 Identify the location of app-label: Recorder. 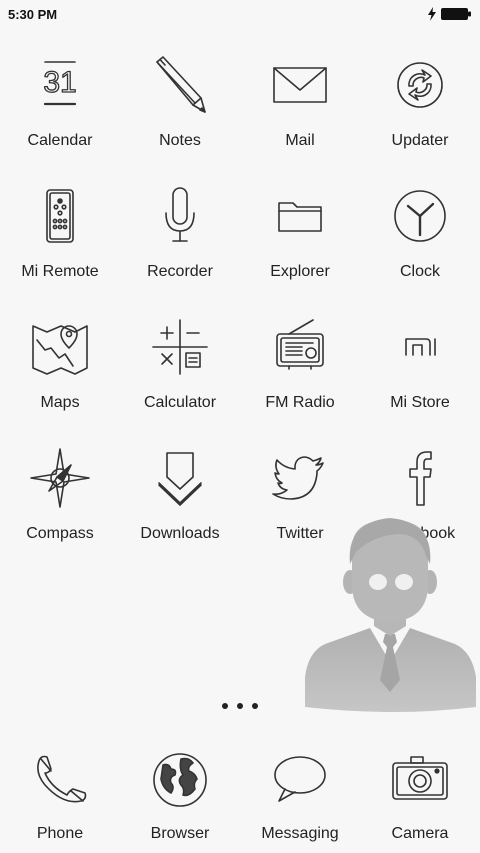
(180, 271).